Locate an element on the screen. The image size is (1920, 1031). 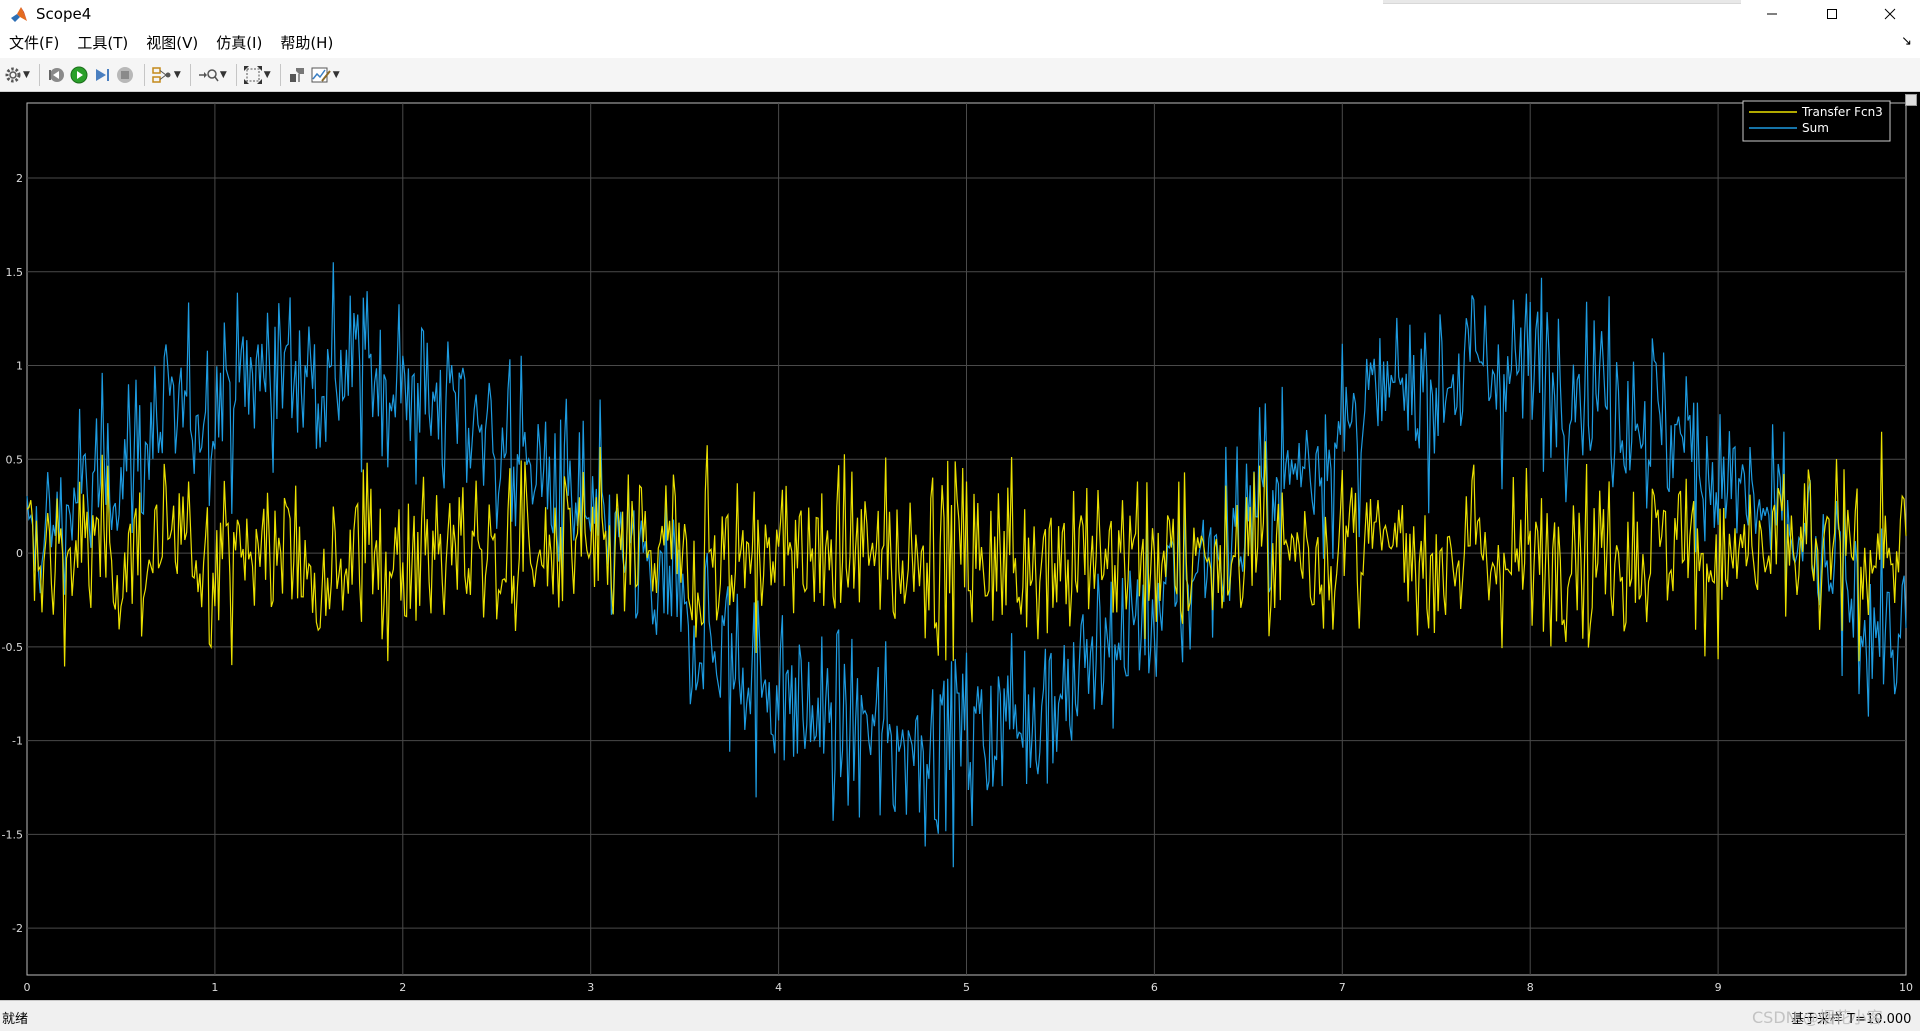
window-title: Scope4 is located at coordinates (64, 14).